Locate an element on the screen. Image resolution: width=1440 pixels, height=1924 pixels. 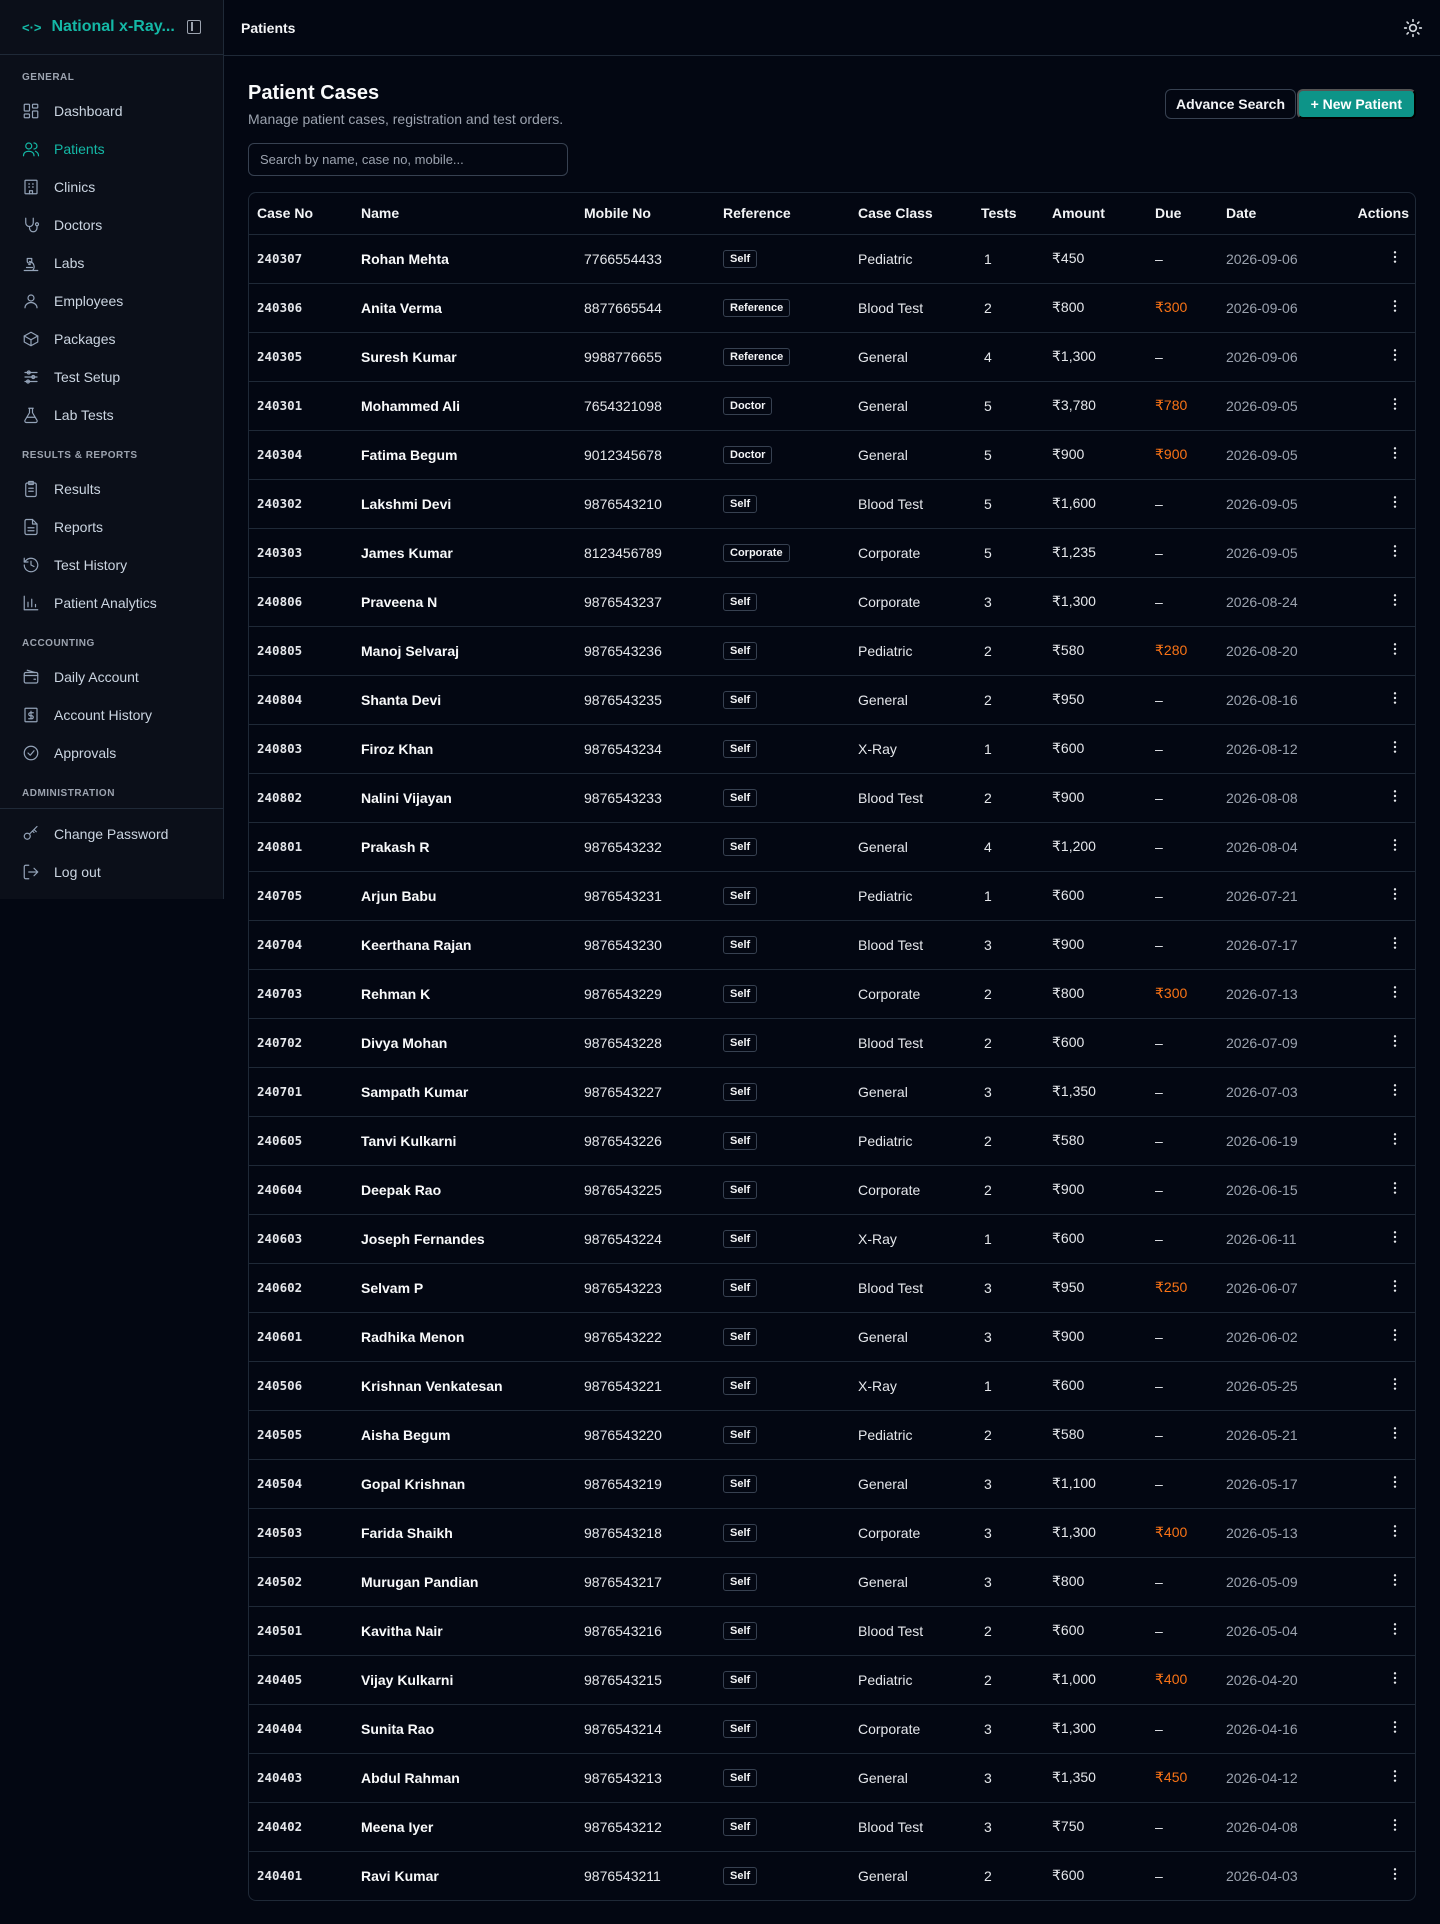
case-no: 240603 is located at coordinates (301, 1239).